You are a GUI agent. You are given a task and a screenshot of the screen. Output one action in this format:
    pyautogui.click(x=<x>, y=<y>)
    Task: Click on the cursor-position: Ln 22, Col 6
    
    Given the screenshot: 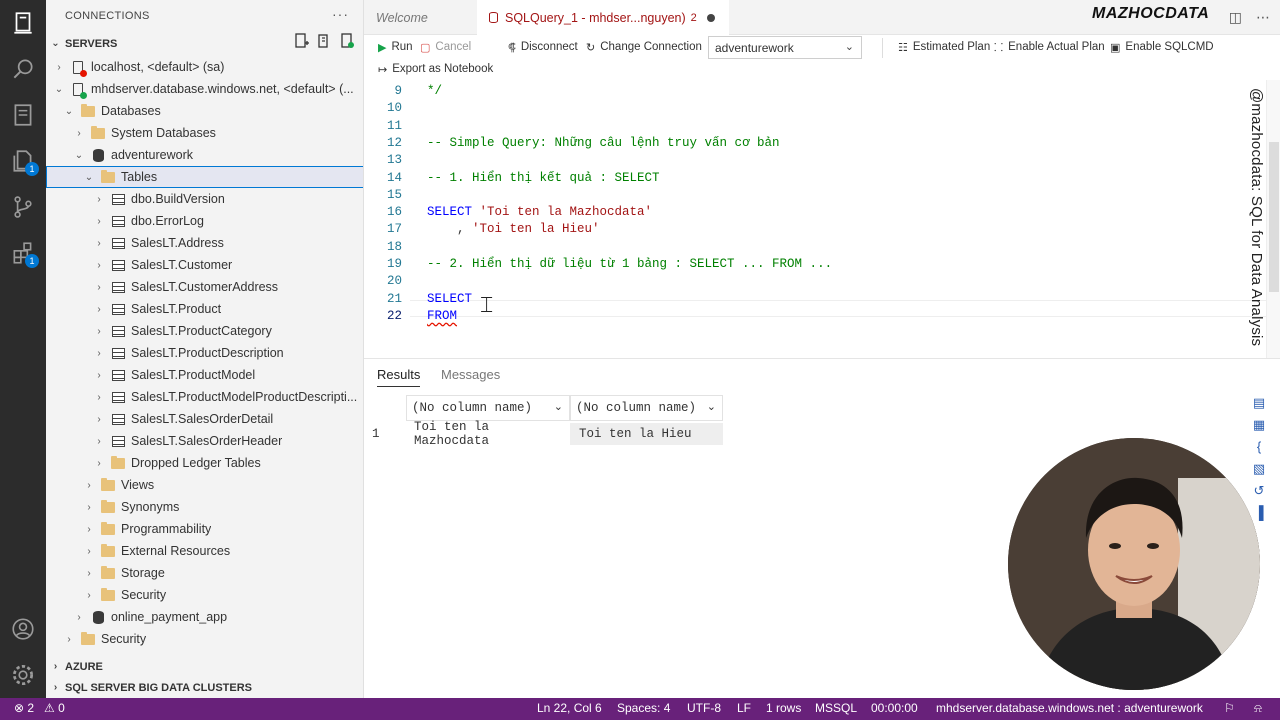 What is the action you would take?
    pyautogui.click(x=569, y=708)
    